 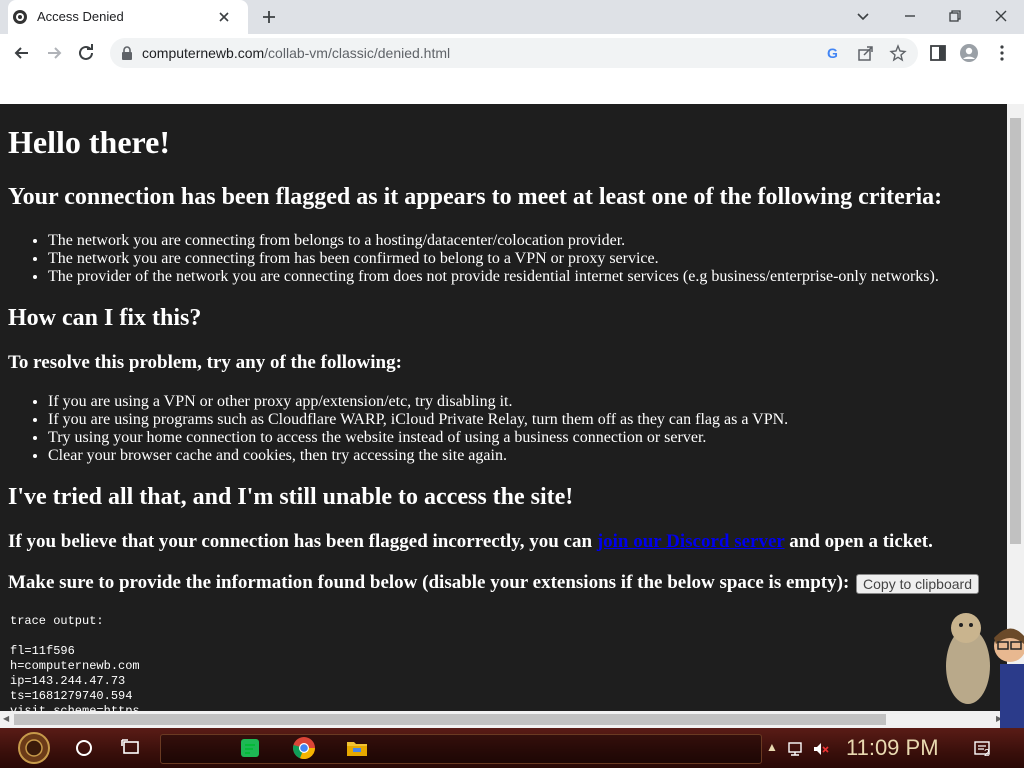 I want to click on vertical-scroll-thumb, so click(x=1015, y=331).